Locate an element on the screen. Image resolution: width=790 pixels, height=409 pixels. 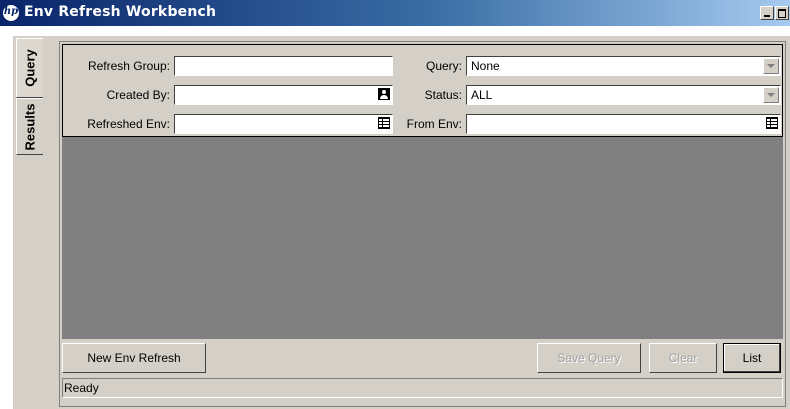
tab-query-label: Query is located at coordinates (30, 68).